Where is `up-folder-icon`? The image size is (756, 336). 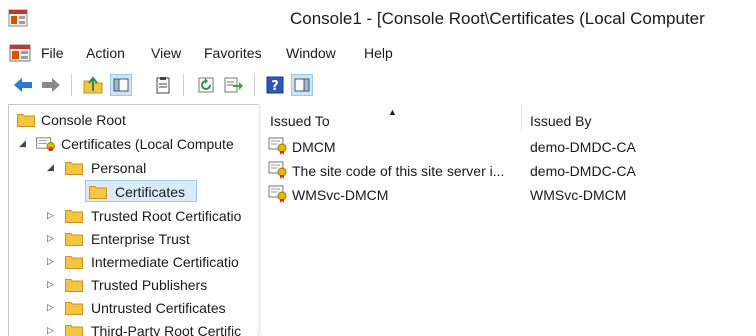 up-folder-icon is located at coordinates (93, 85).